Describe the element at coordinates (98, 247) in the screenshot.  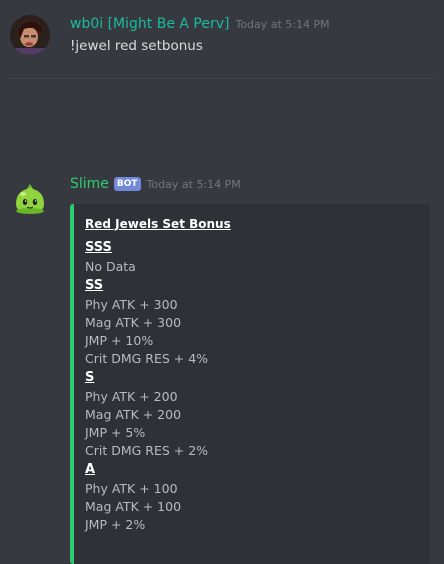
I see `tier-heading-sss: SSS` at that location.